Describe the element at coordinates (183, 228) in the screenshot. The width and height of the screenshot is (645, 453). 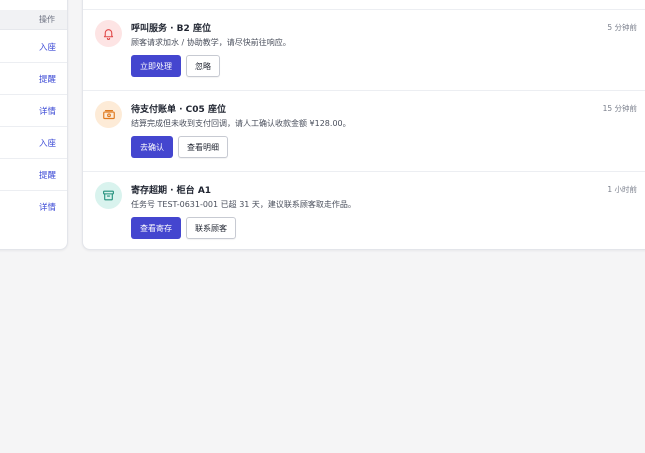
I see `notification-actions: 查看寄存 联系顾客` at that location.